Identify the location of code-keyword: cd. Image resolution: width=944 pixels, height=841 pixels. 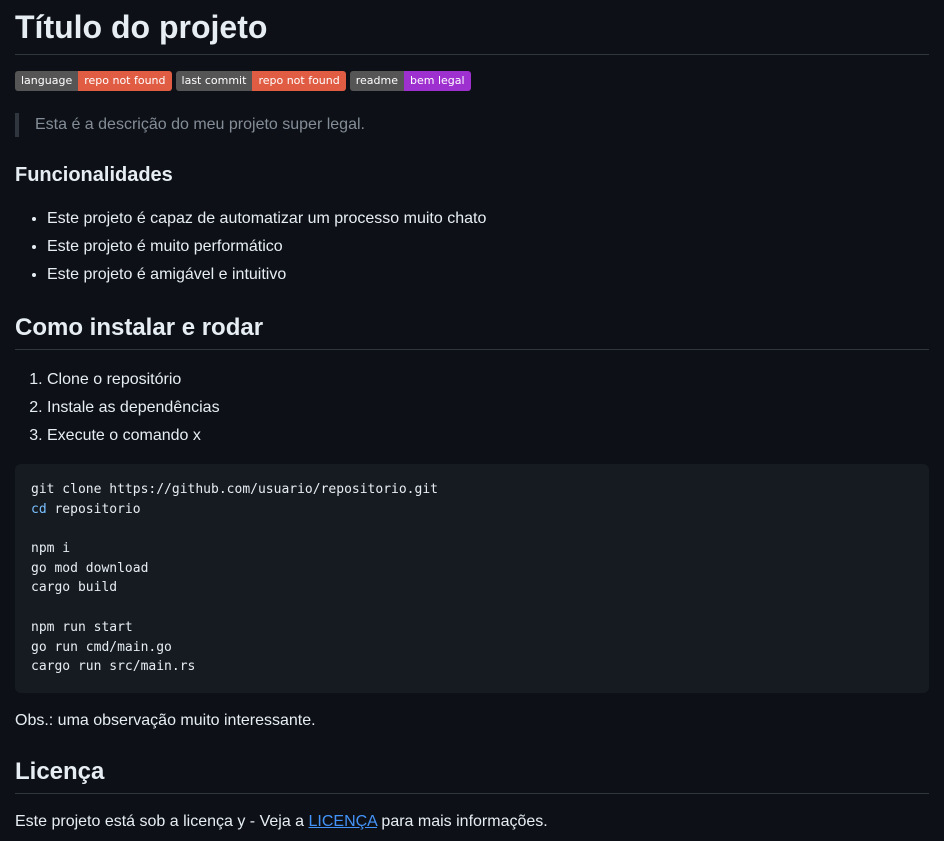
(39, 509).